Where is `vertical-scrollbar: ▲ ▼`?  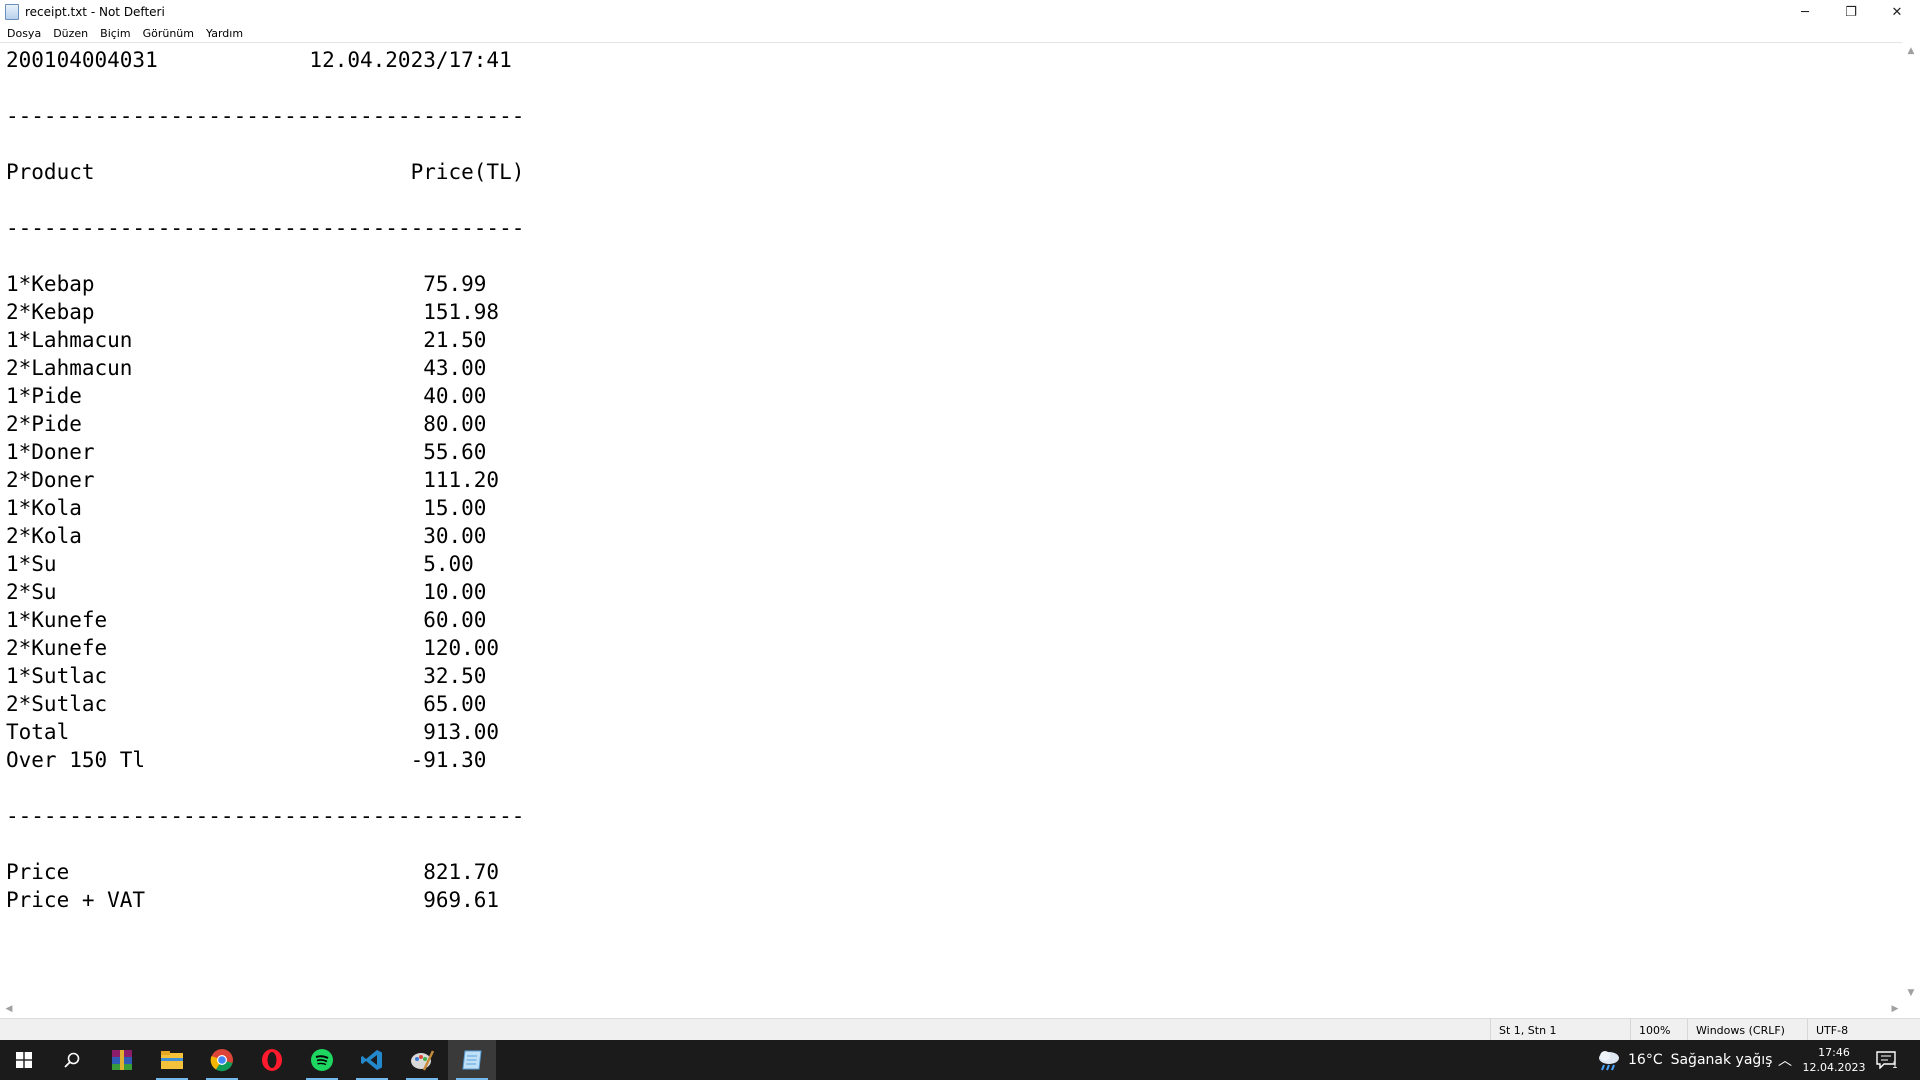
vertical-scrollbar: ▲ ▼ is located at coordinates (1911, 522).